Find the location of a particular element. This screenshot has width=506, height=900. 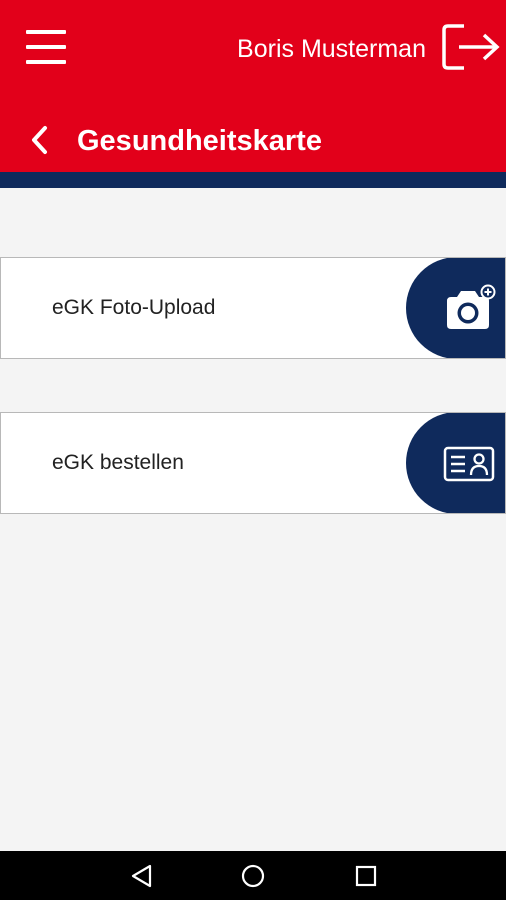

chevron-left-icon is located at coordinates (39, 140).